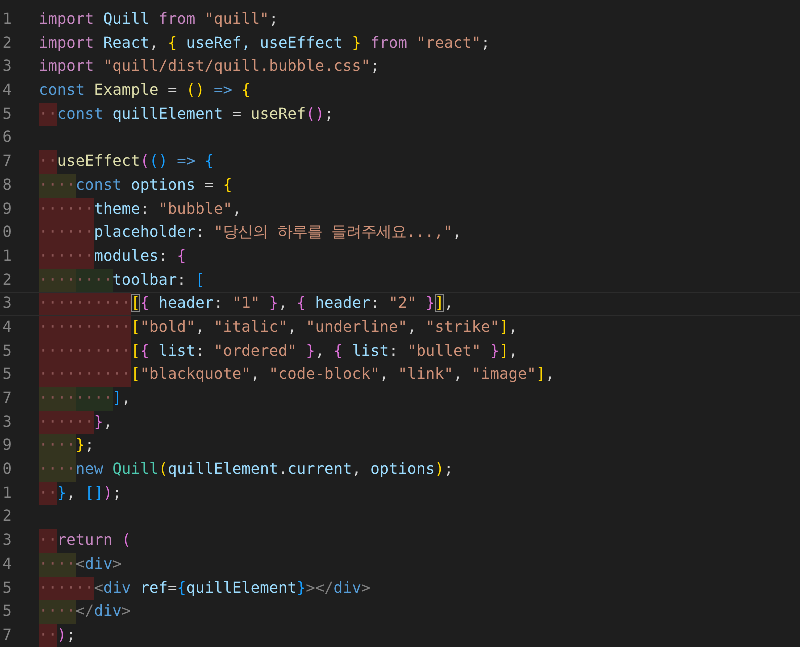 The width and height of the screenshot is (800, 647). What do you see at coordinates (195, 114) in the screenshot?
I see `code-line: const quillElement = useRef();` at bounding box center [195, 114].